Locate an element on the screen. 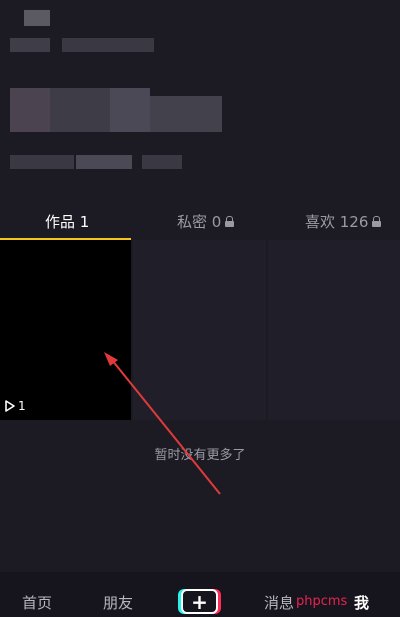 This screenshot has width=400, height=617. watermark: phpcms is located at coordinates (322, 601).